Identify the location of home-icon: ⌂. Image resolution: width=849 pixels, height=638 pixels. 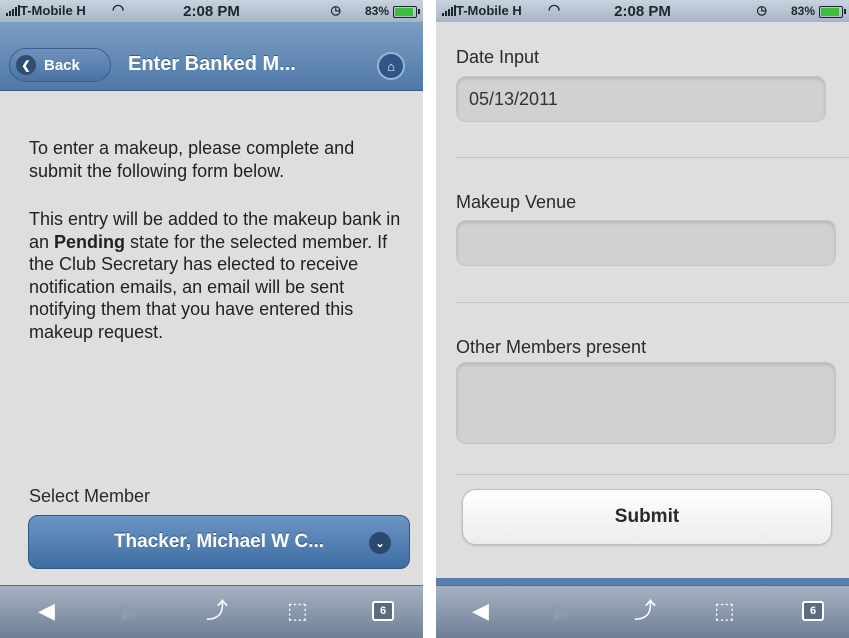
(391, 66).